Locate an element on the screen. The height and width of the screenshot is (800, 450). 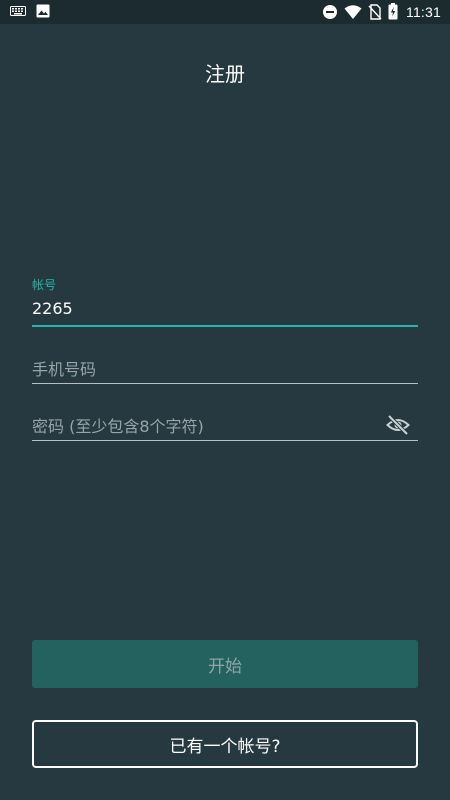
status-bar-right: 11:31 is located at coordinates (381, 11).